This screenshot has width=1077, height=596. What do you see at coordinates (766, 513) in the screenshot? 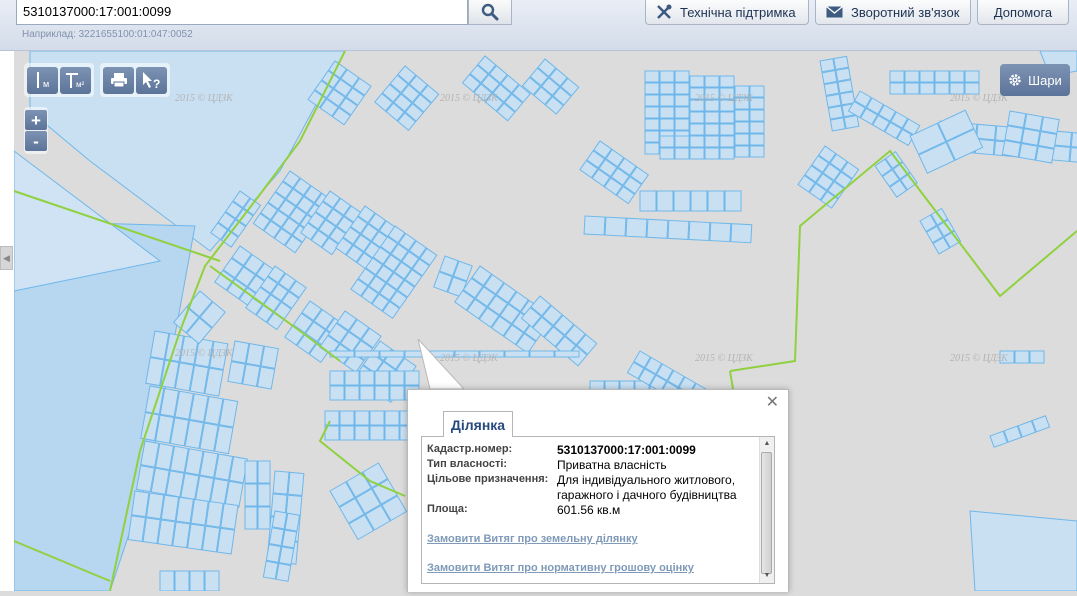
I see `scroll-thumb` at bounding box center [766, 513].